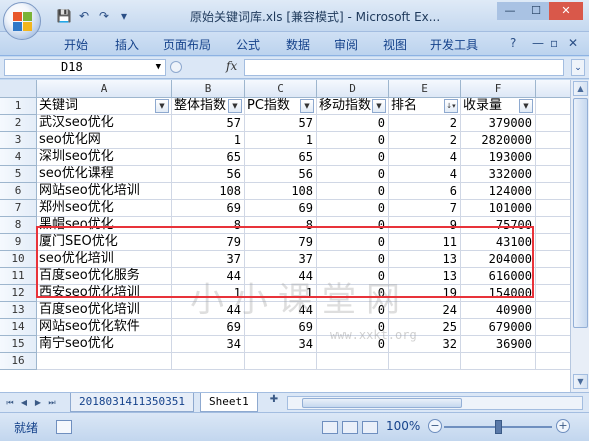  Describe the element at coordinates (370, 427) in the screenshot. I see `page-break-view-icon` at that location.